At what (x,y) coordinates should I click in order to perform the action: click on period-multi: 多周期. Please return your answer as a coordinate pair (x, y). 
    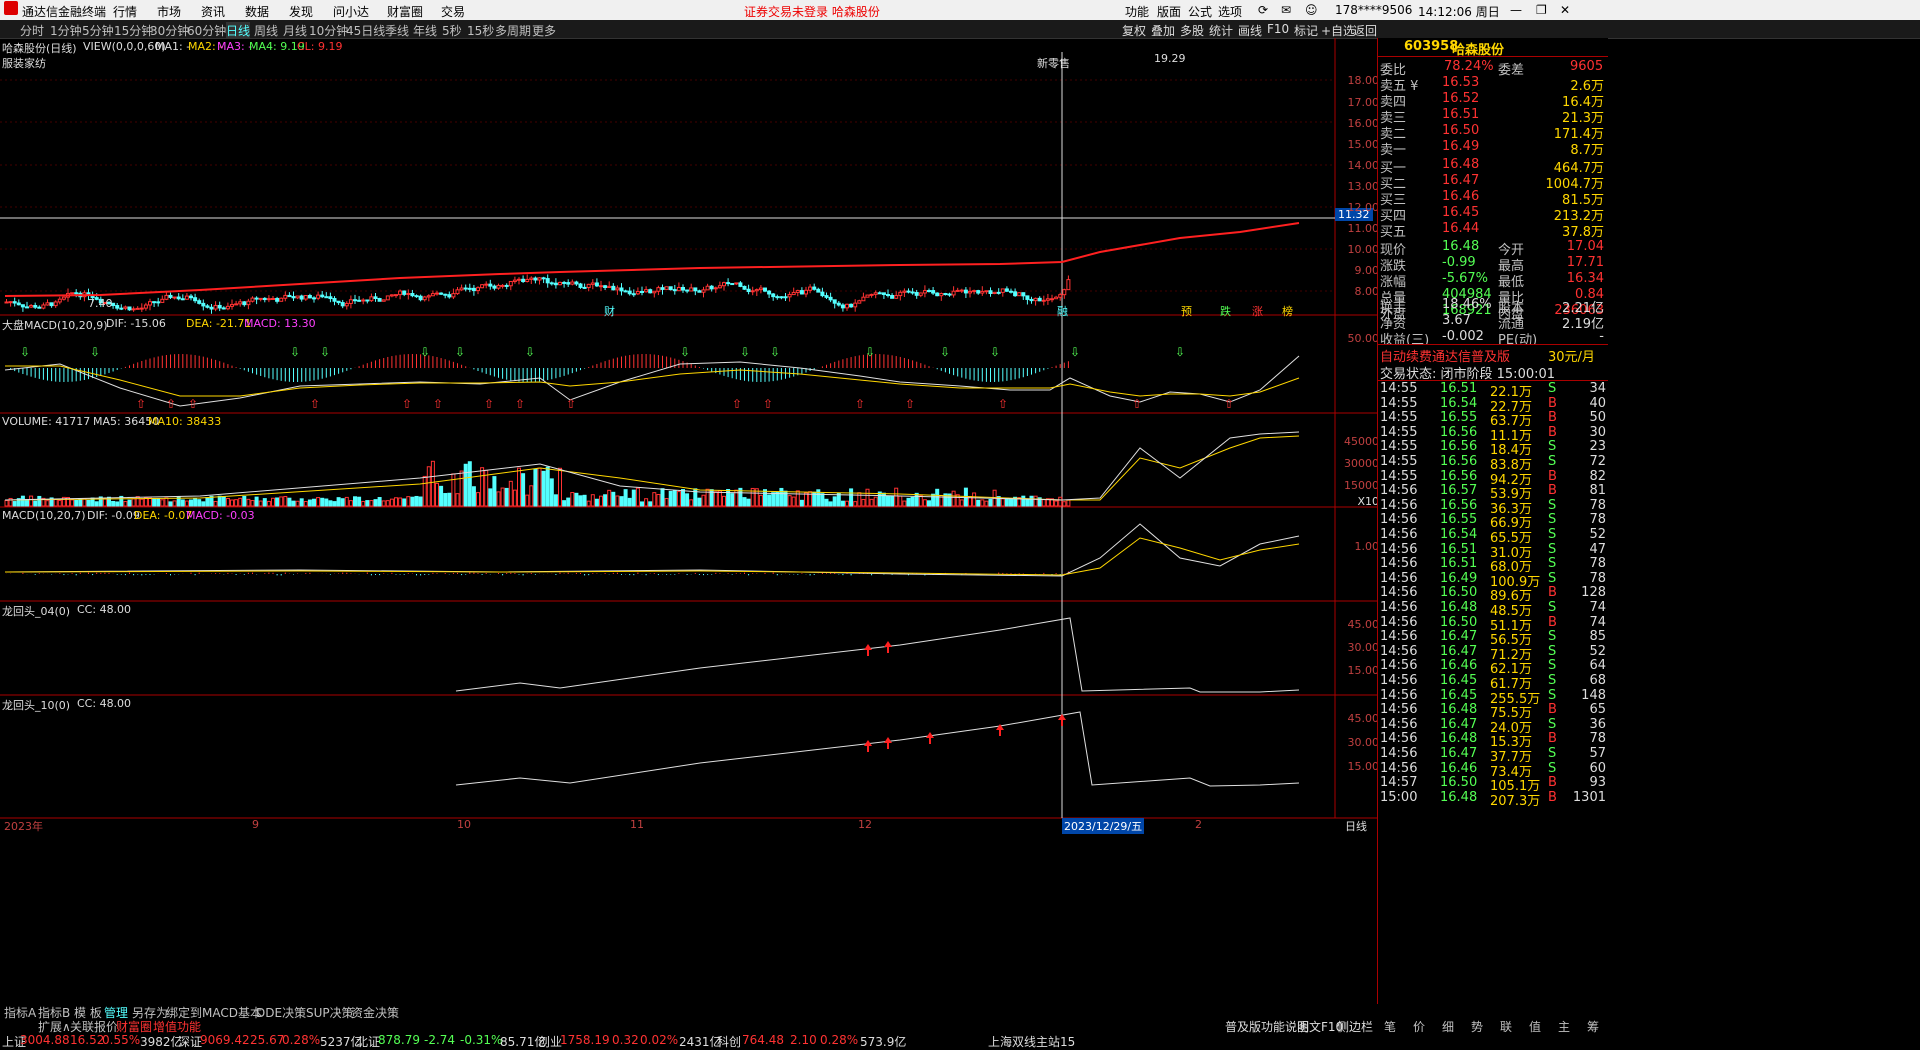
    Looking at the image, I should click on (513, 30).